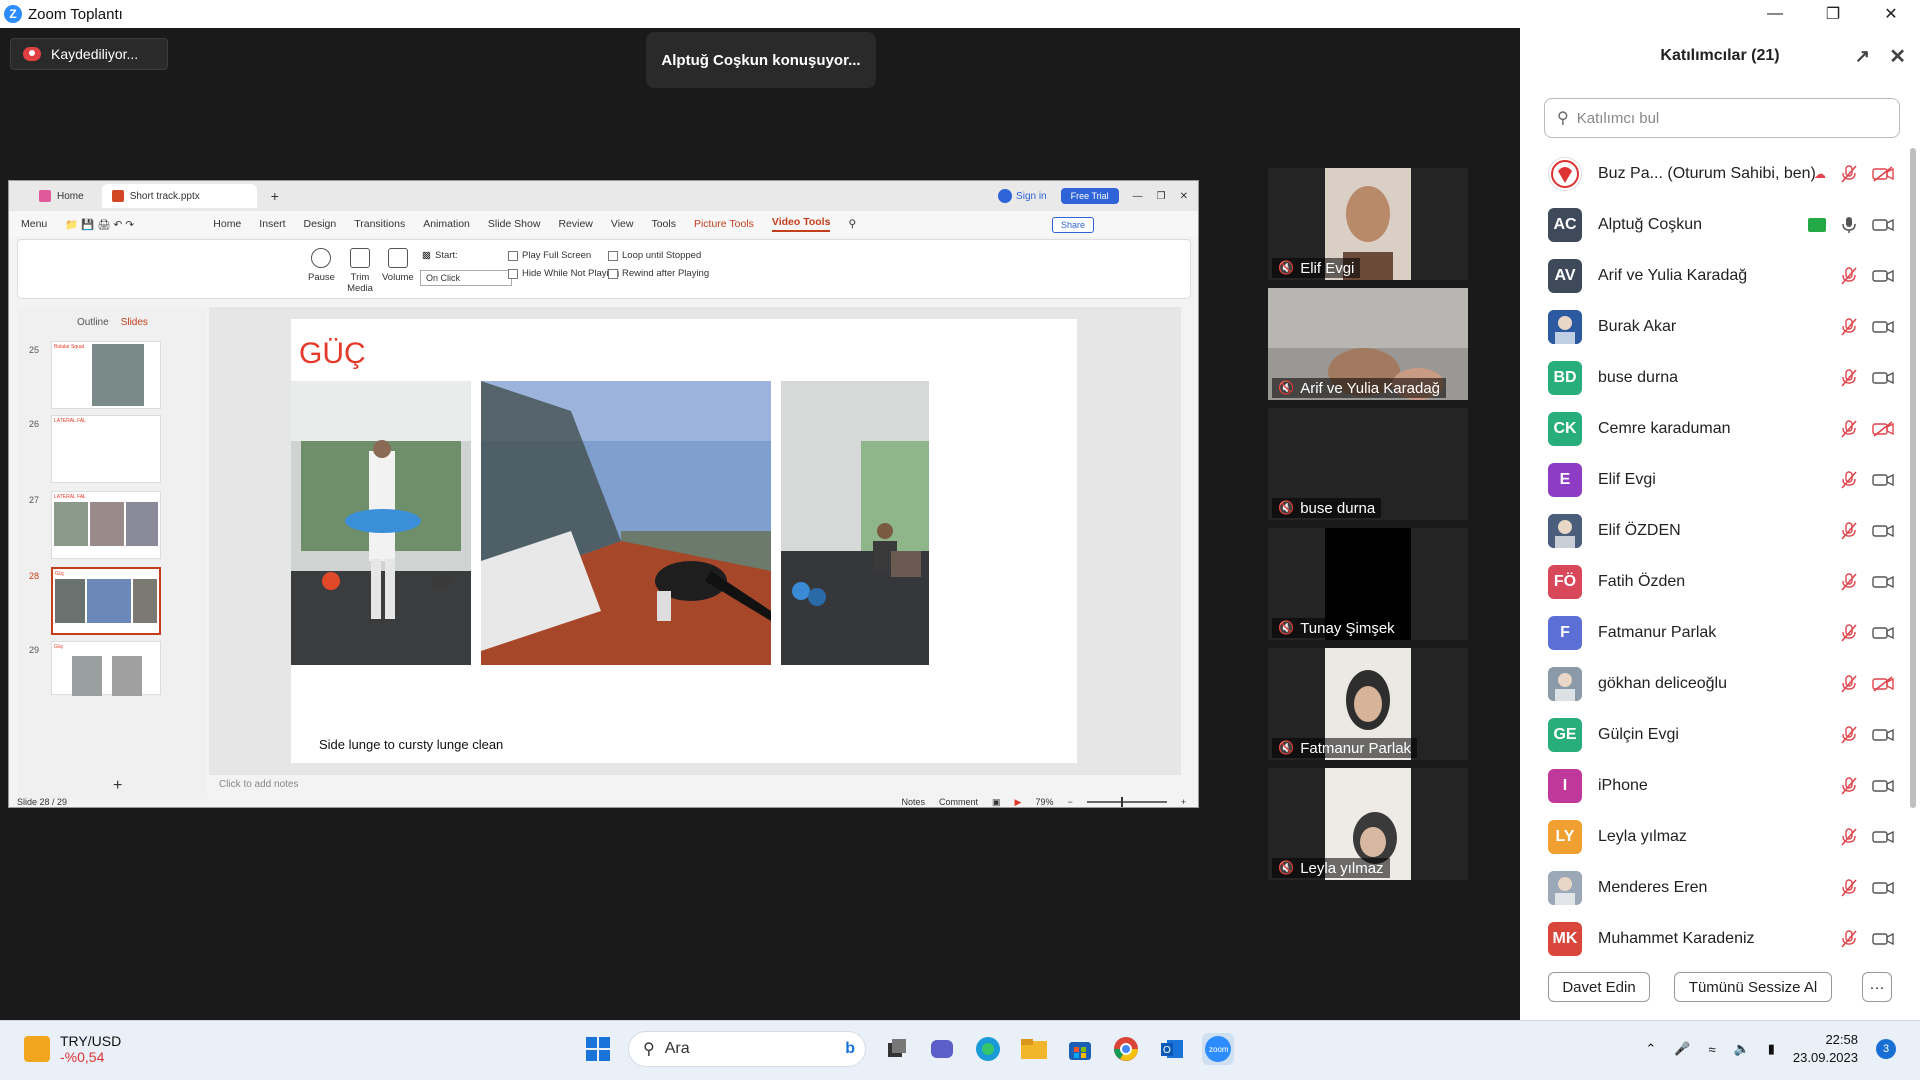 The height and width of the screenshot is (1080, 1920). I want to click on chevron-up-icon: ⌃, so click(1650, 1049).